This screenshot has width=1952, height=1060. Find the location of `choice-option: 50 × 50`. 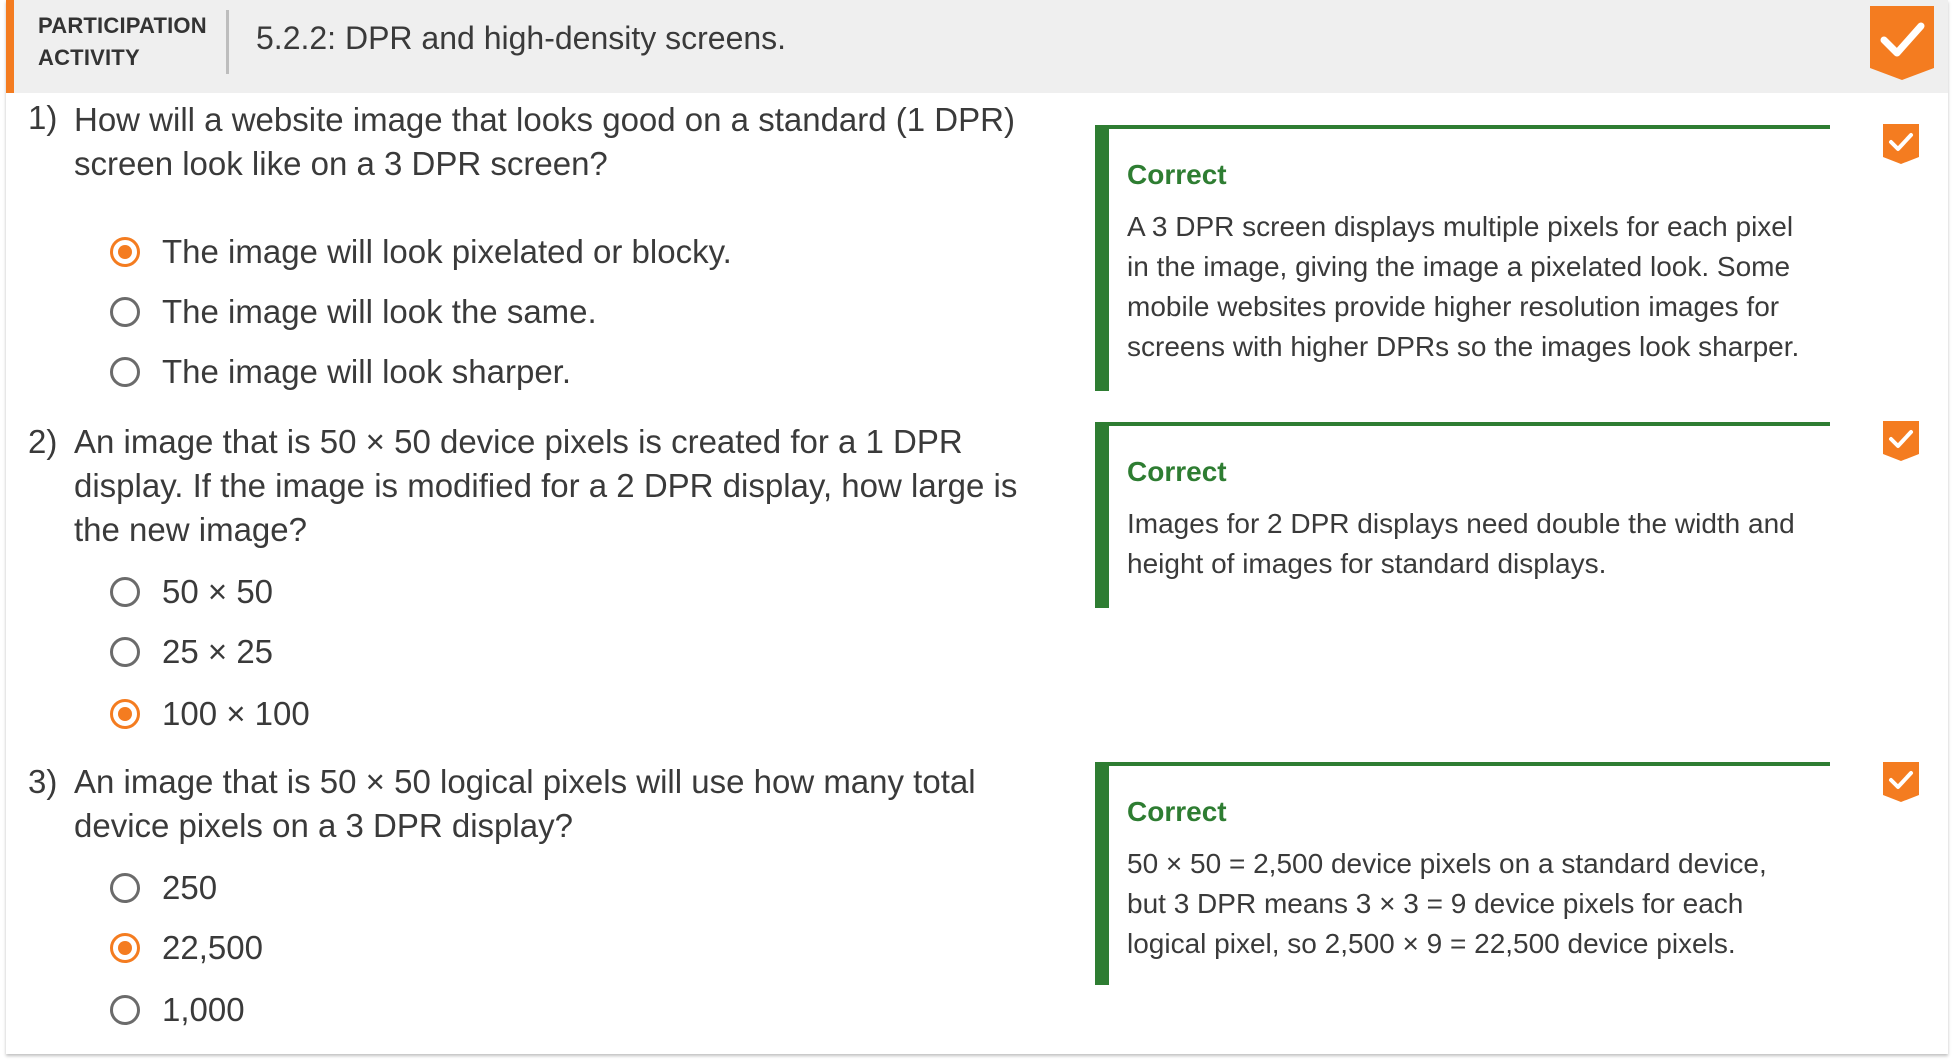

choice-option: 50 × 50 is located at coordinates (191, 592).